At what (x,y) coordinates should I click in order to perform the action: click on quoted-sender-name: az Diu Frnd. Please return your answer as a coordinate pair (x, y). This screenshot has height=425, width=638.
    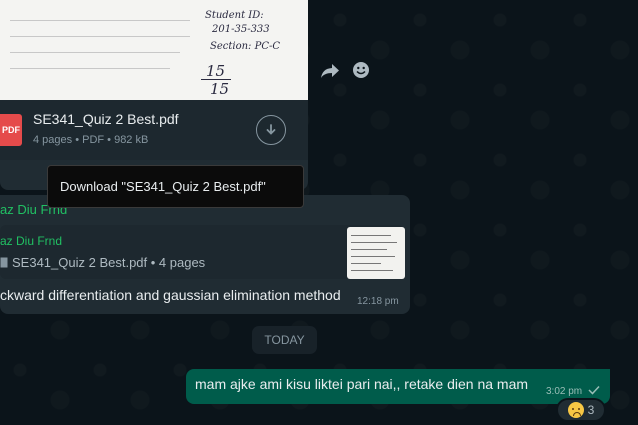
    Looking at the image, I should click on (31, 241).